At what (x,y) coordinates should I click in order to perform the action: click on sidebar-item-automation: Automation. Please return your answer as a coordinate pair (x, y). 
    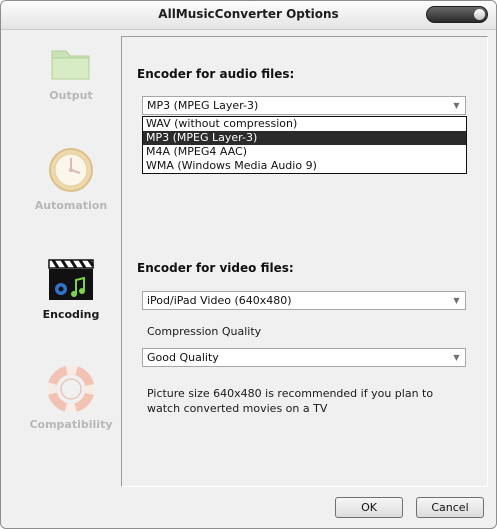
    Looking at the image, I should click on (71, 179).